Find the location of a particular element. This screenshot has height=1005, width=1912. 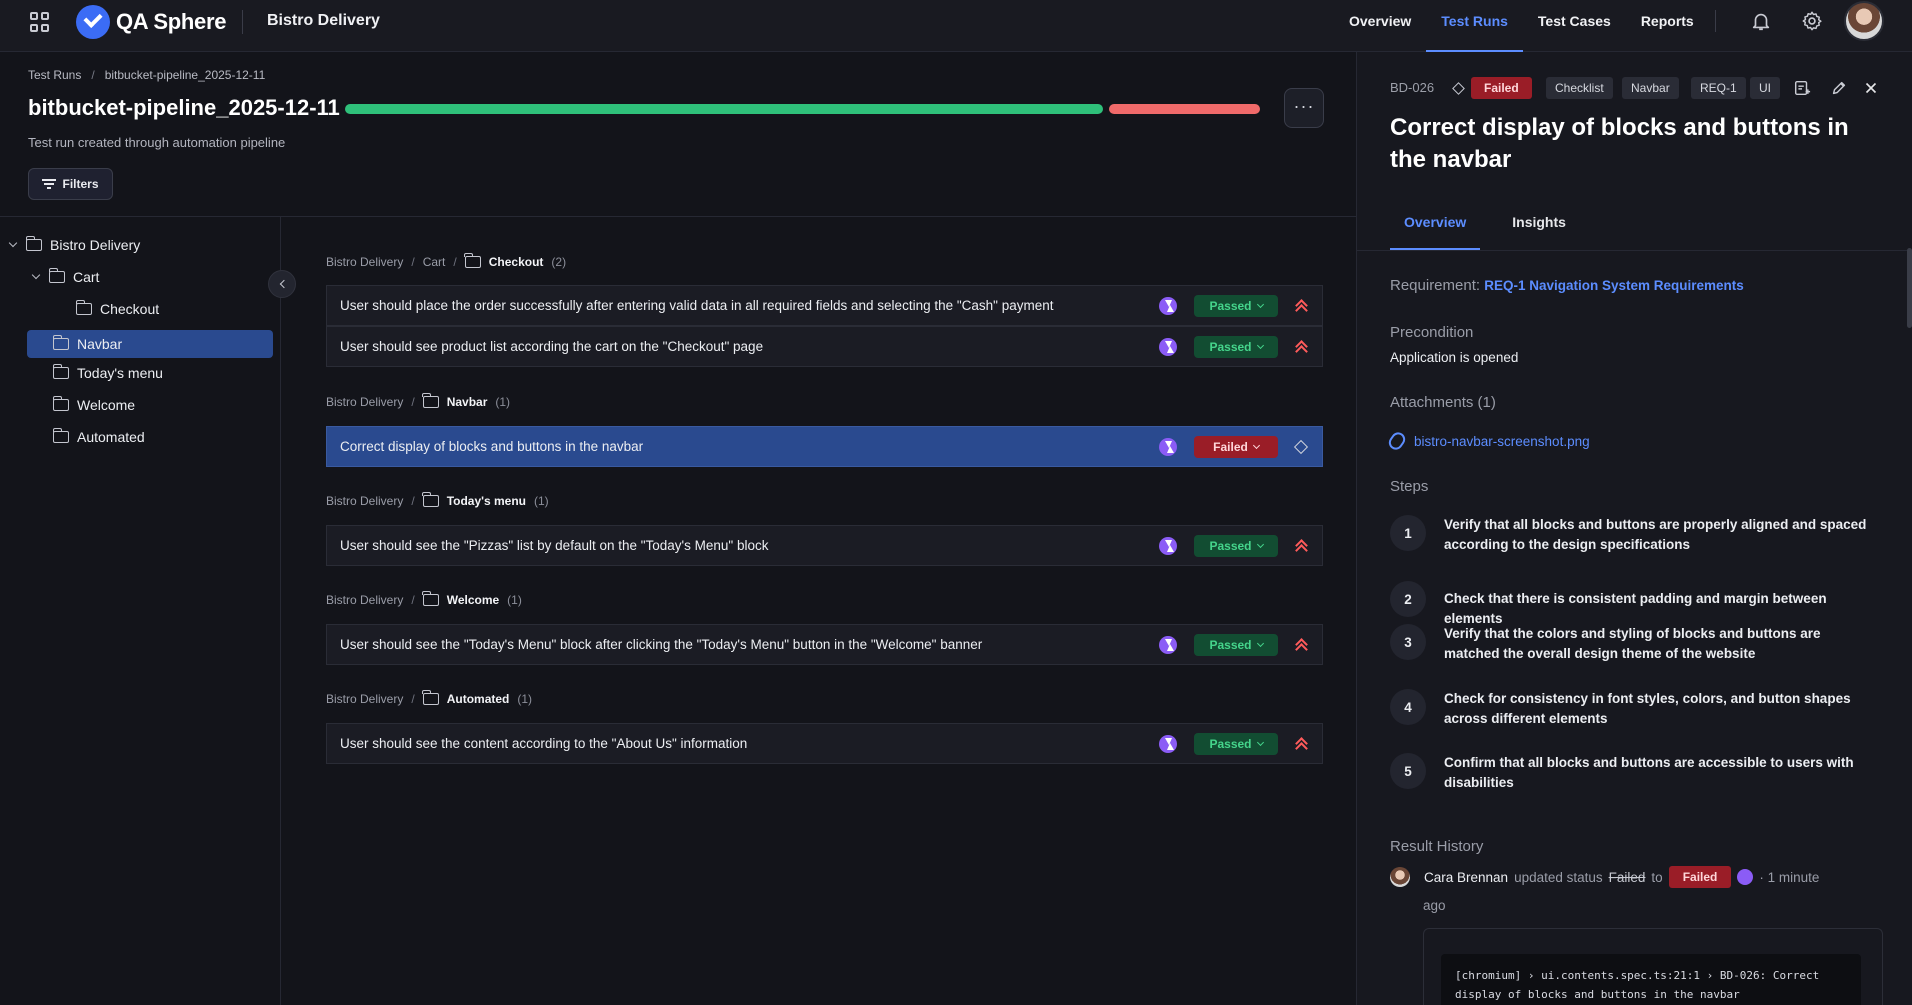

qa-sphere-logo-icon is located at coordinates (93, 22).